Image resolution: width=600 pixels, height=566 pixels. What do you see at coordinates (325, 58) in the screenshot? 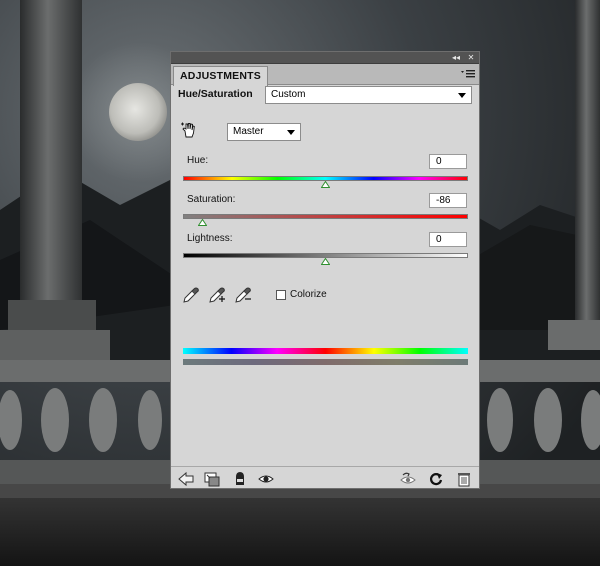
I see `panel-titlebar: ◂◂ ✕` at bounding box center [325, 58].